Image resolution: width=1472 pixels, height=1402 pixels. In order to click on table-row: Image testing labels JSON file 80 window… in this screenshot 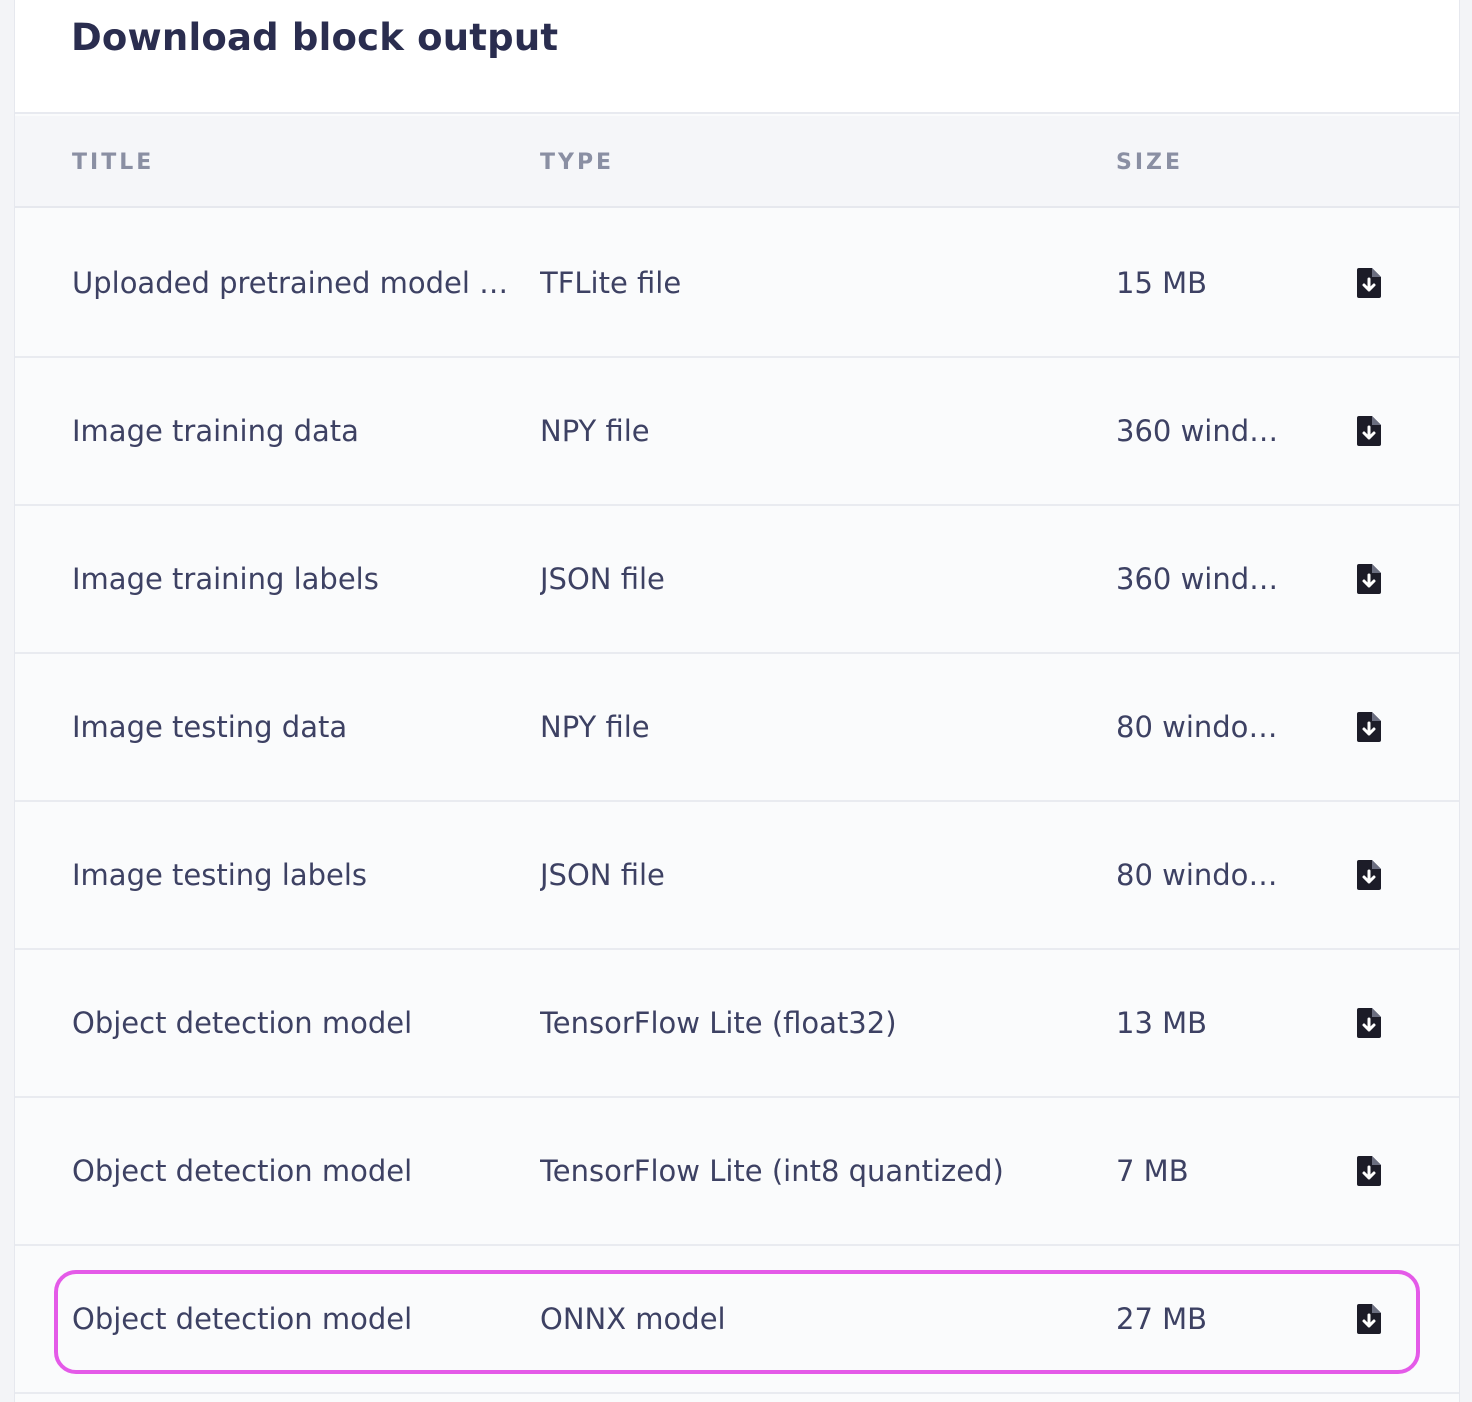, I will do `click(737, 876)`.